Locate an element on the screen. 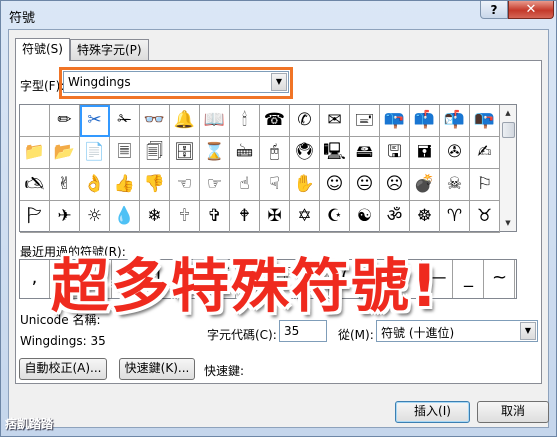 The width and height of the screenshot is (557, 437). symbol-cell: 🗄 is located at coordinates (185, 153).